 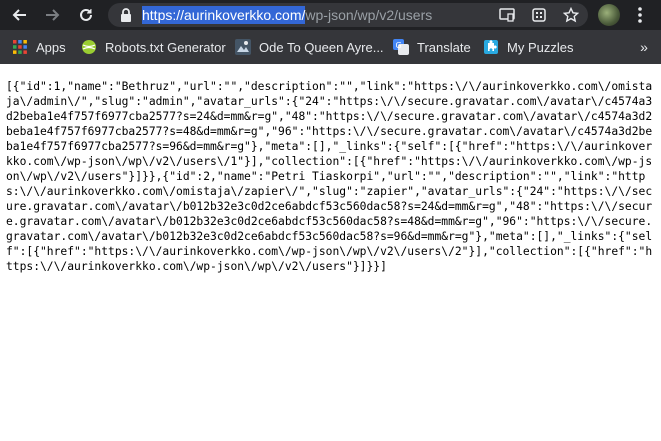 I want to click on bookmark-my-puzzles: My Puzzles, so click(x=528, y=47).